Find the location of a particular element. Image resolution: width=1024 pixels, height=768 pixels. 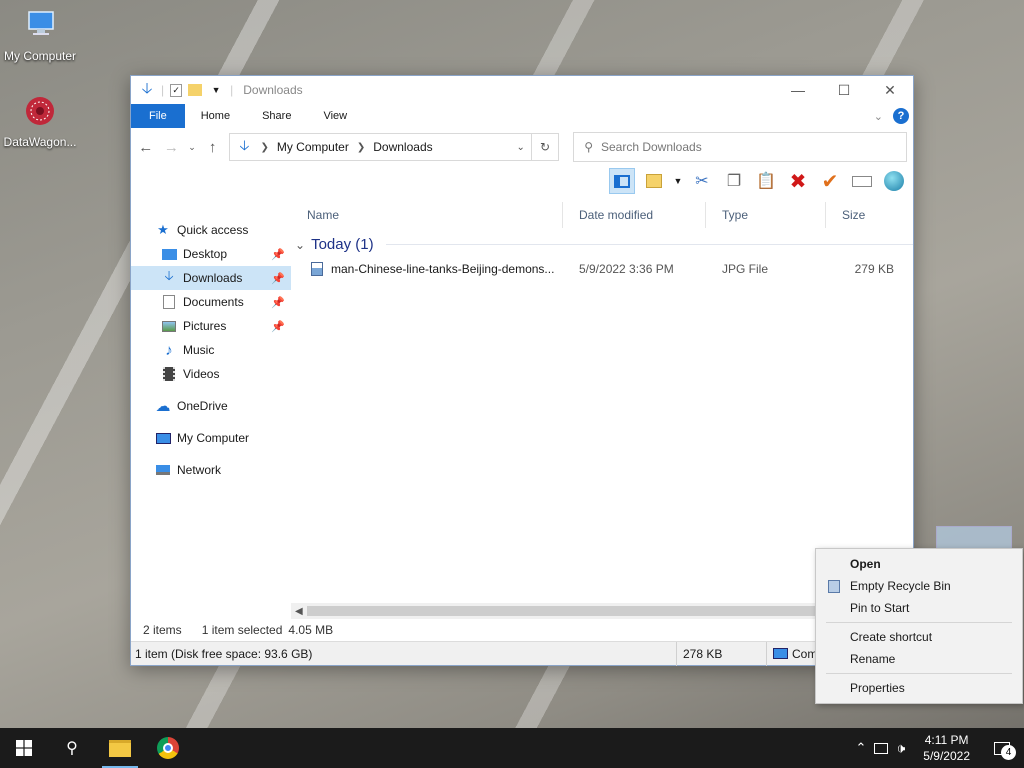

cut-button: ✂ is located at coordinates (702, 181).